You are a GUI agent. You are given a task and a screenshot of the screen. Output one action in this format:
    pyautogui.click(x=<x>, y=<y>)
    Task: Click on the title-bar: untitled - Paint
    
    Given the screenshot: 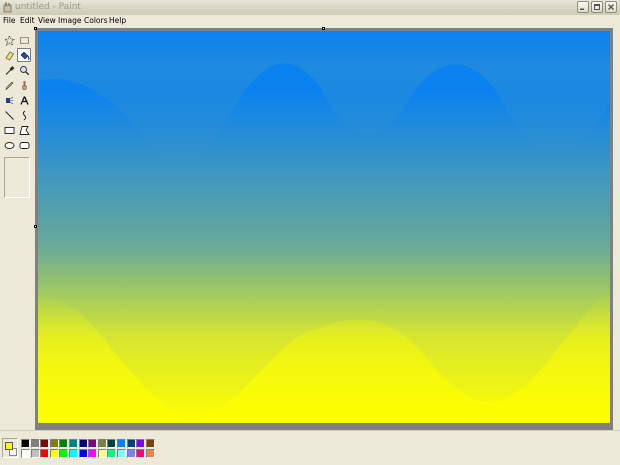 What is the action you would take?
    pyautogui.click(x=310, y=8)
    